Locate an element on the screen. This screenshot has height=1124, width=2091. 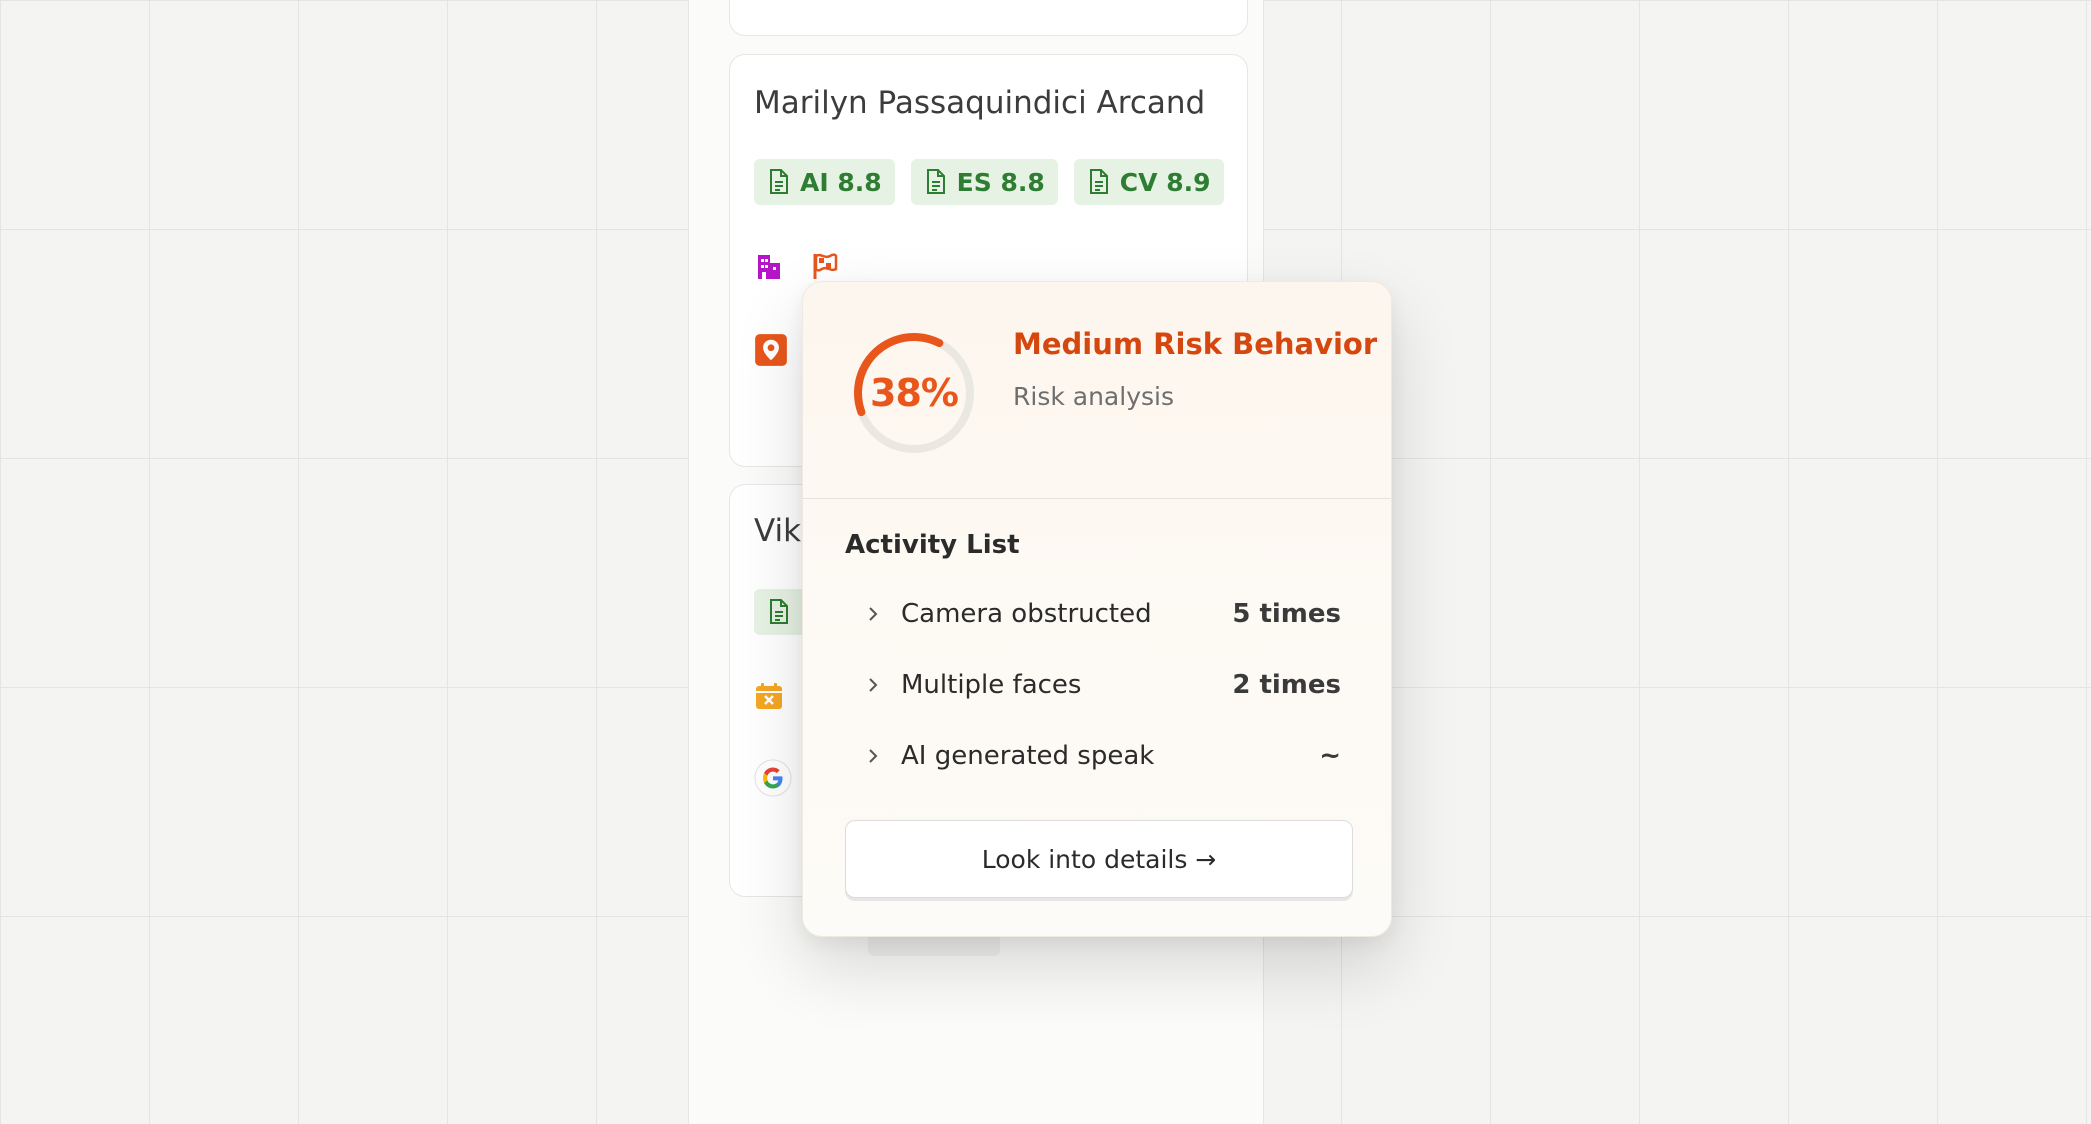
score-chip-cv: CV 8.9 is located at coordinates (1148, 182).